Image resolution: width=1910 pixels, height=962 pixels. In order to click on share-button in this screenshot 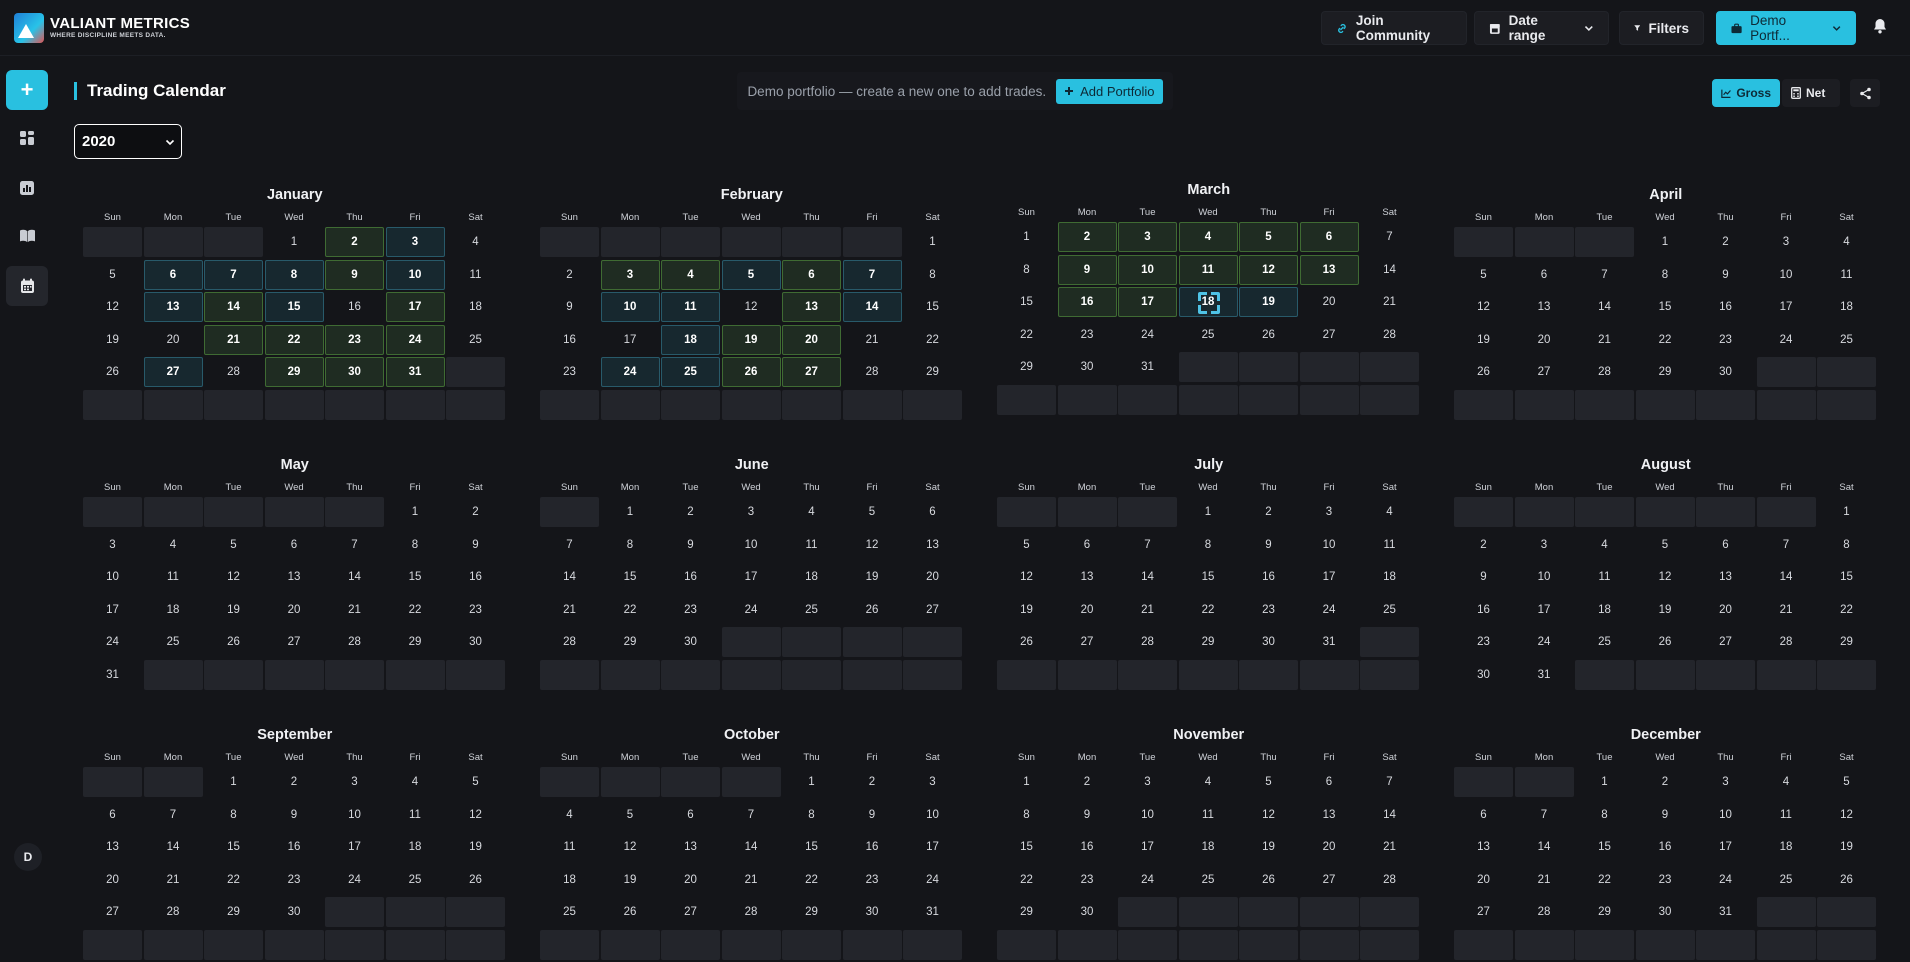, I will do `click(1865, 93)`.